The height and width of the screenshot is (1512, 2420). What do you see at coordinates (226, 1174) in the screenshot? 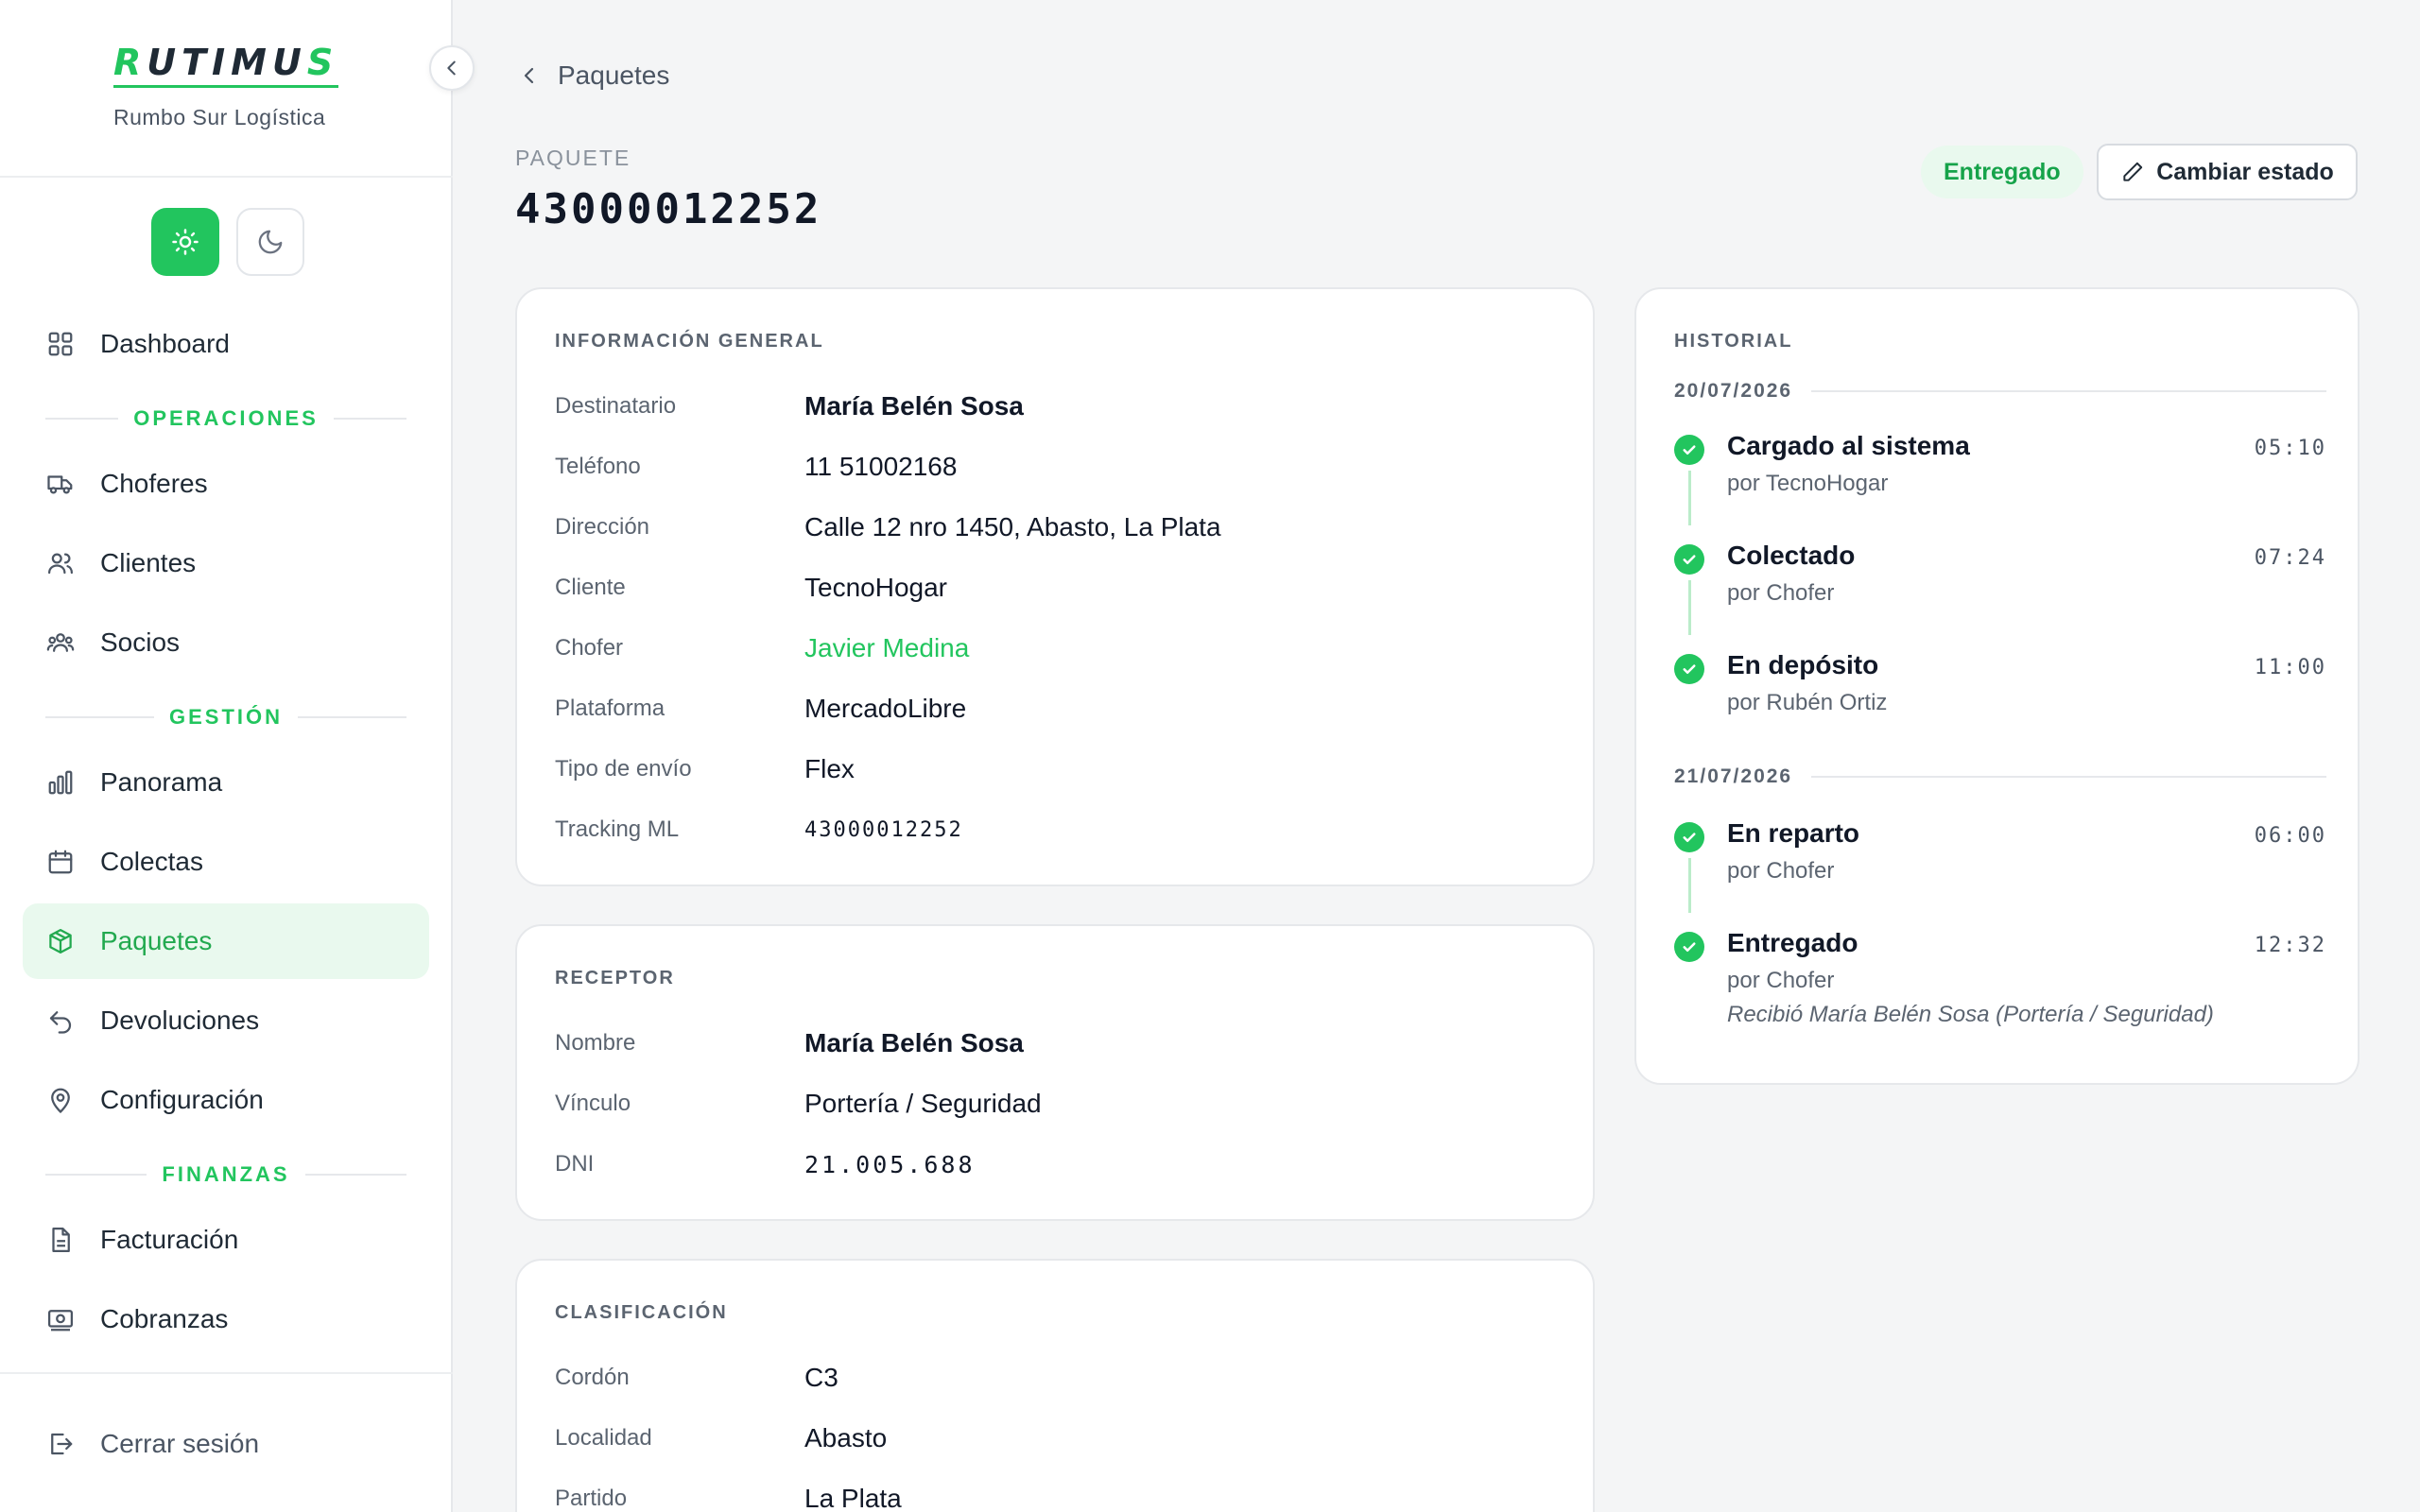
I see `section-label: FINANZAS` at bounding box center [226, 1174].